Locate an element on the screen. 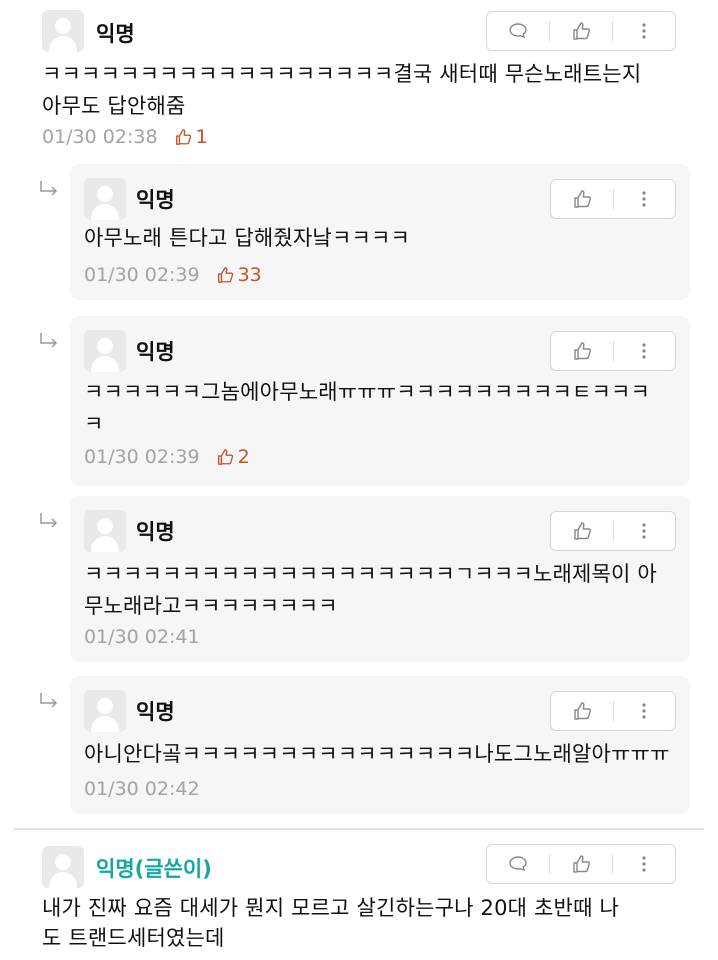 Image resolution: width=718 pixels, height=960 pixels. reply-text: 아니안다곸ㅋㅋㅋㅋㅋㅋㅋㅋㅋㅋㅋㅋㅋㅋㅋ나도그노래알아ㅠㅠㅠ is located at coordinates (382, 754).